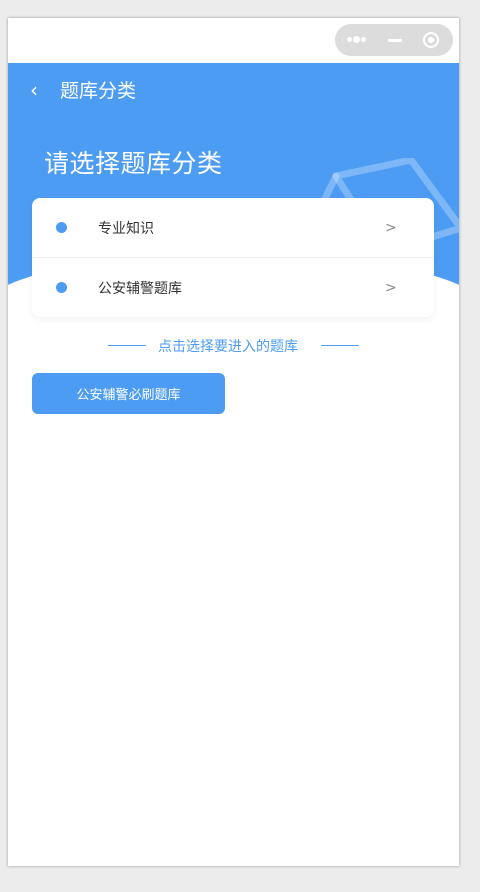 This screenshot has width=480, height=892. I want to click on hint-divider: 点击选择要进入的题库, so click(233, 346).